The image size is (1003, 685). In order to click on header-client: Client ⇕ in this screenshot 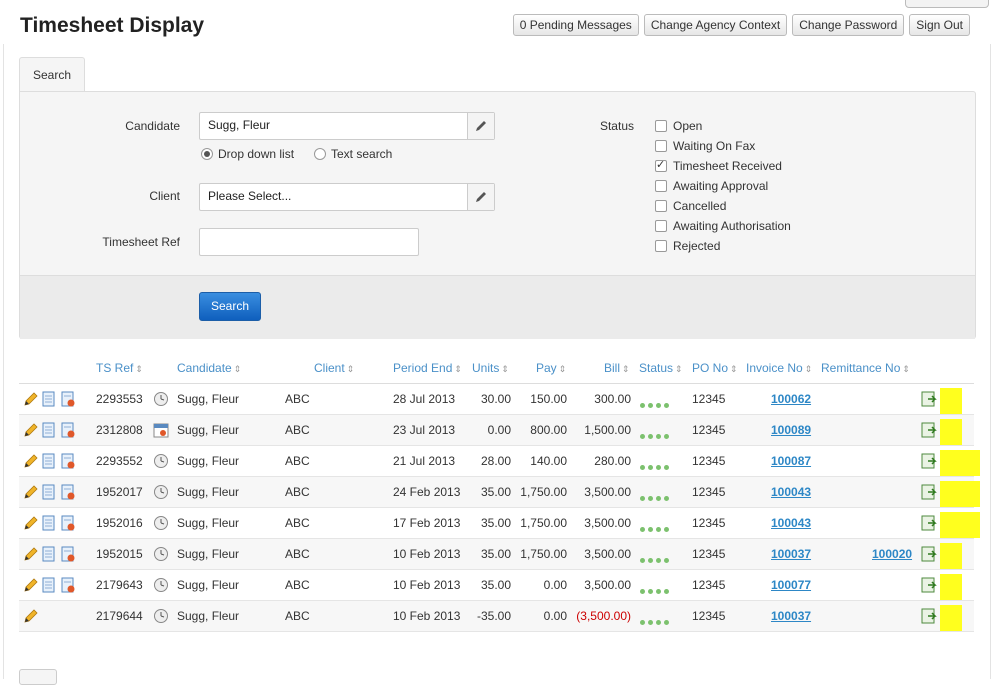, I will do `click(334, 368)`.